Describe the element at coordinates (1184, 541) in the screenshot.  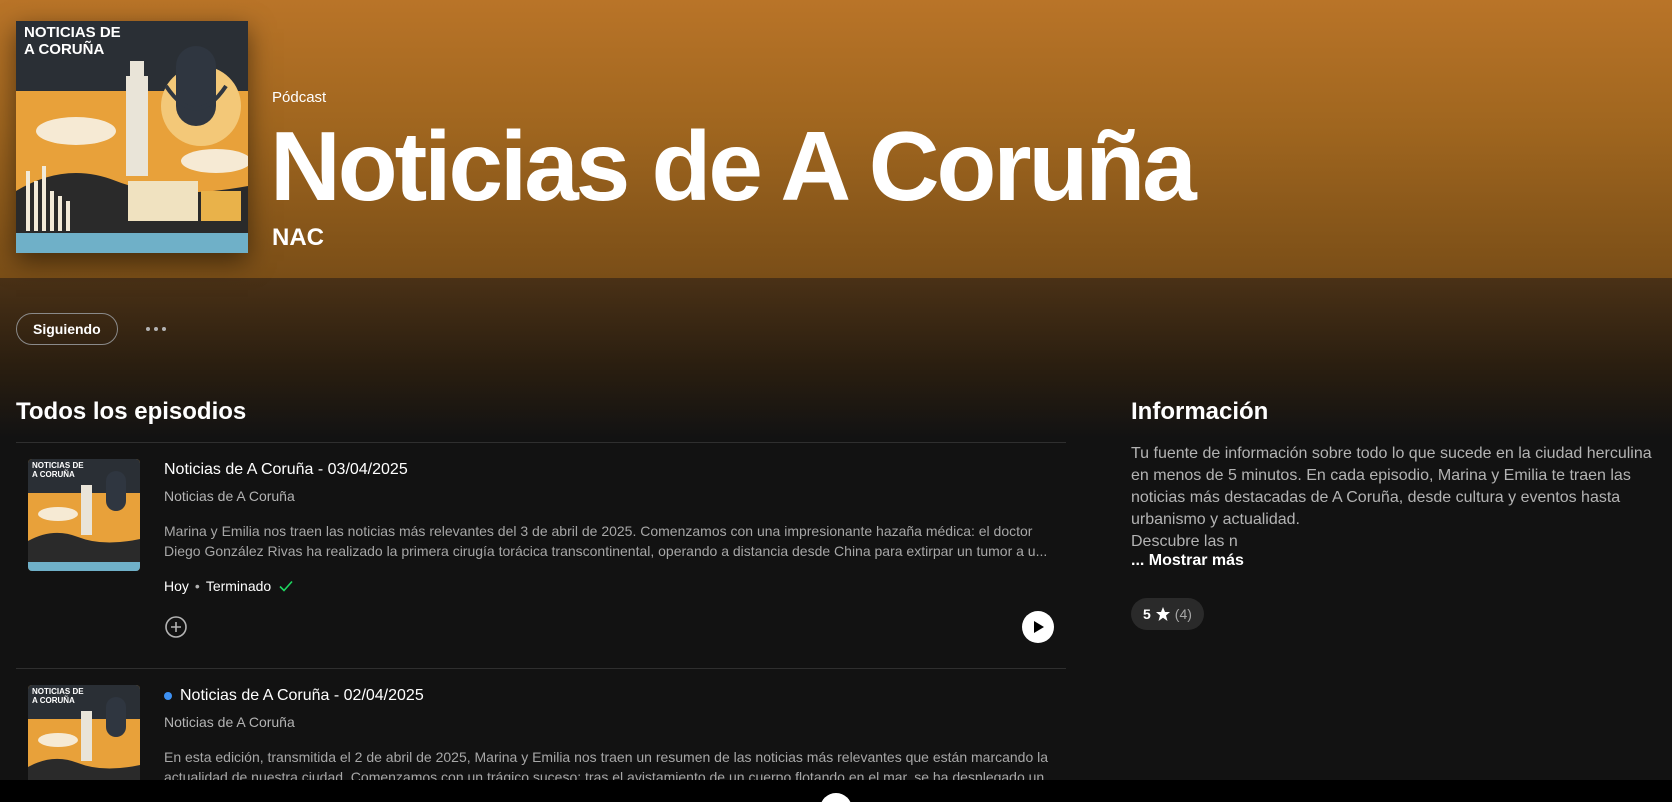
I see `info-description-more: Descubre las n` at that location.